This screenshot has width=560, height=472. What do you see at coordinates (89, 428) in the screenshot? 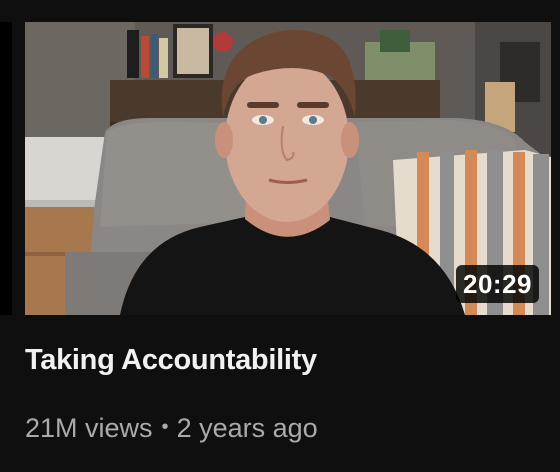
I see `view-count: 21M views` at bounding box center [89, 428].